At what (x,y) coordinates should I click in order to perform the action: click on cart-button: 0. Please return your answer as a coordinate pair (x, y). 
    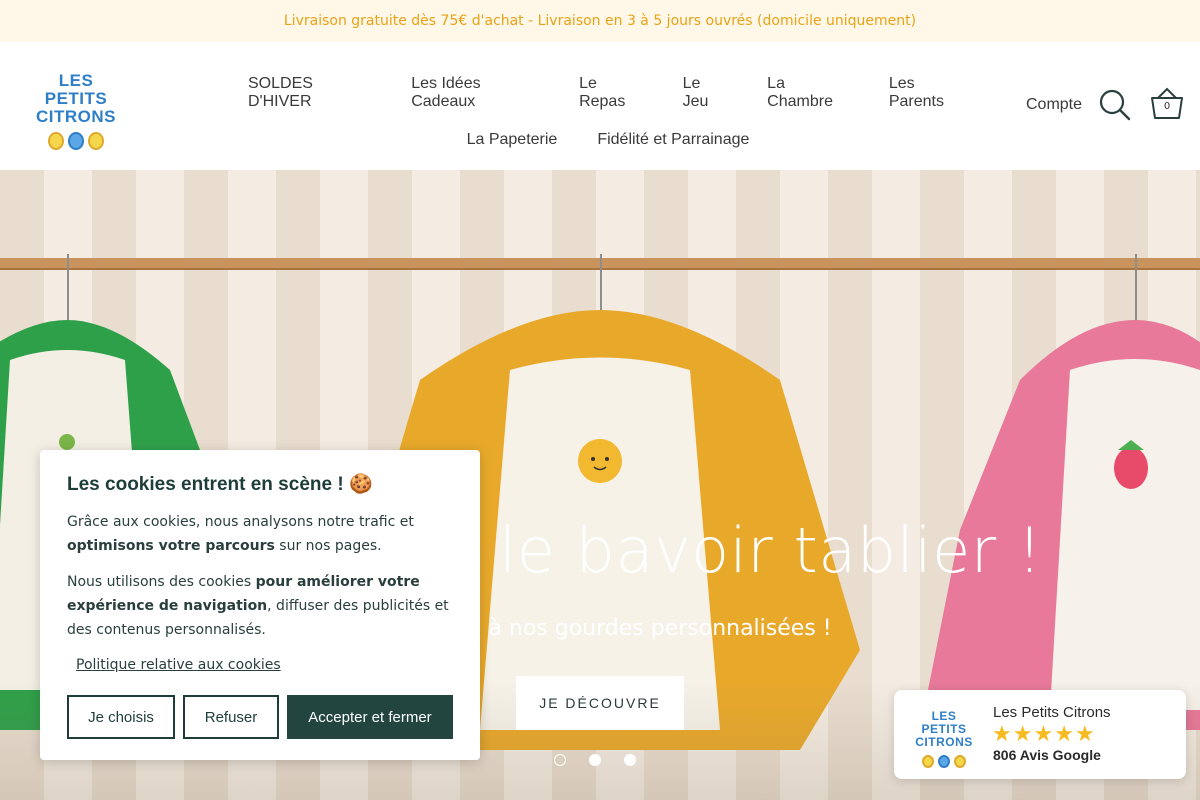
    Looking at the image, I should click on (1167, 104).